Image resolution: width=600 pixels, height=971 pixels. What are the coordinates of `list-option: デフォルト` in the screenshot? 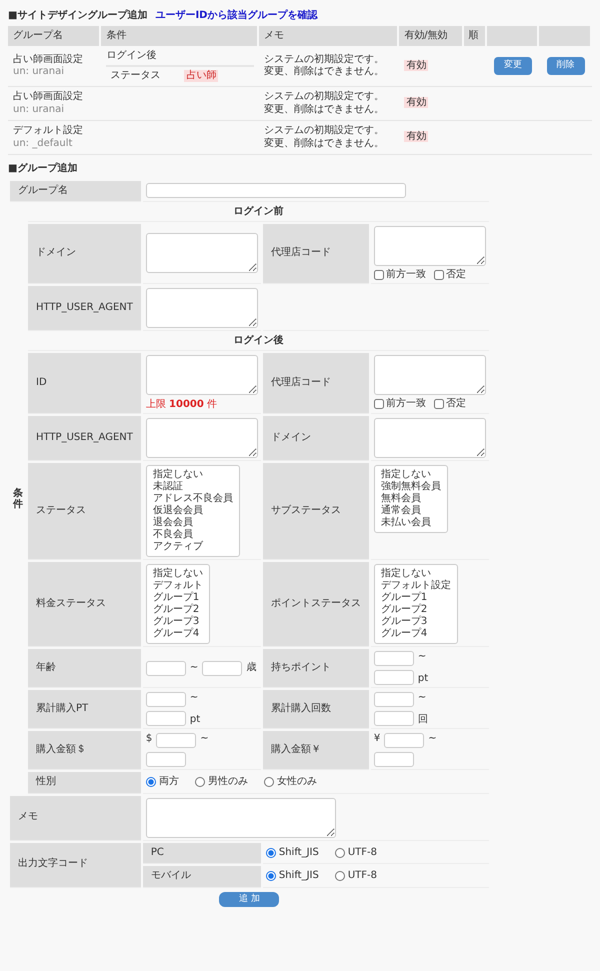 It's located at (177, 586).